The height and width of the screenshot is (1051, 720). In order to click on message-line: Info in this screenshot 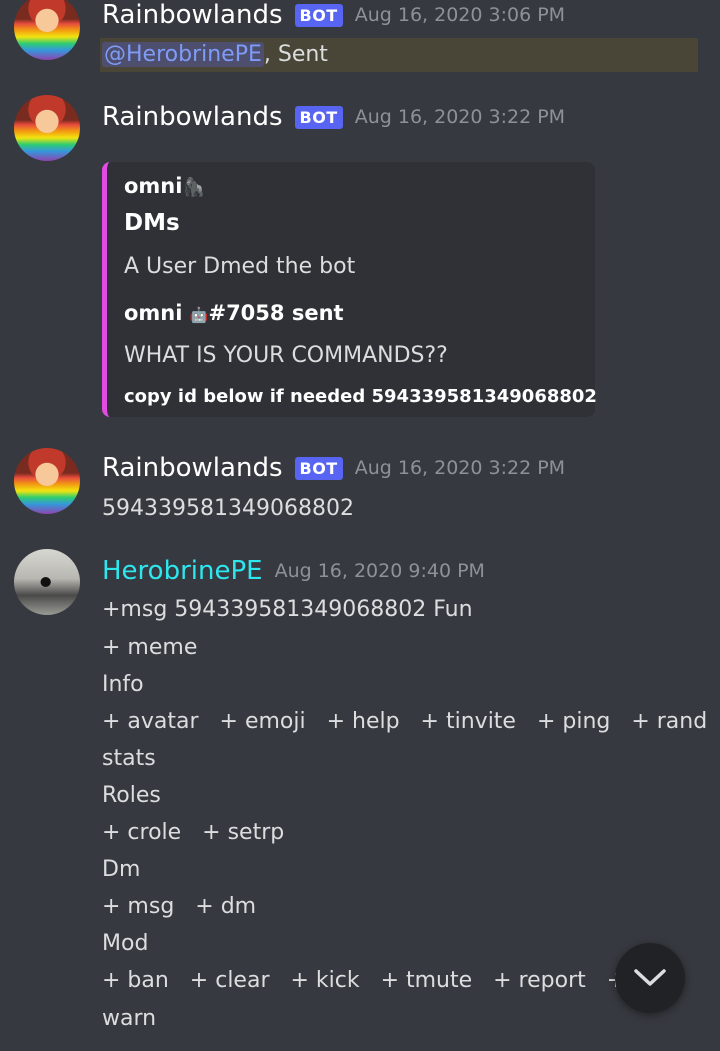, I will do `click(123, 684)`.